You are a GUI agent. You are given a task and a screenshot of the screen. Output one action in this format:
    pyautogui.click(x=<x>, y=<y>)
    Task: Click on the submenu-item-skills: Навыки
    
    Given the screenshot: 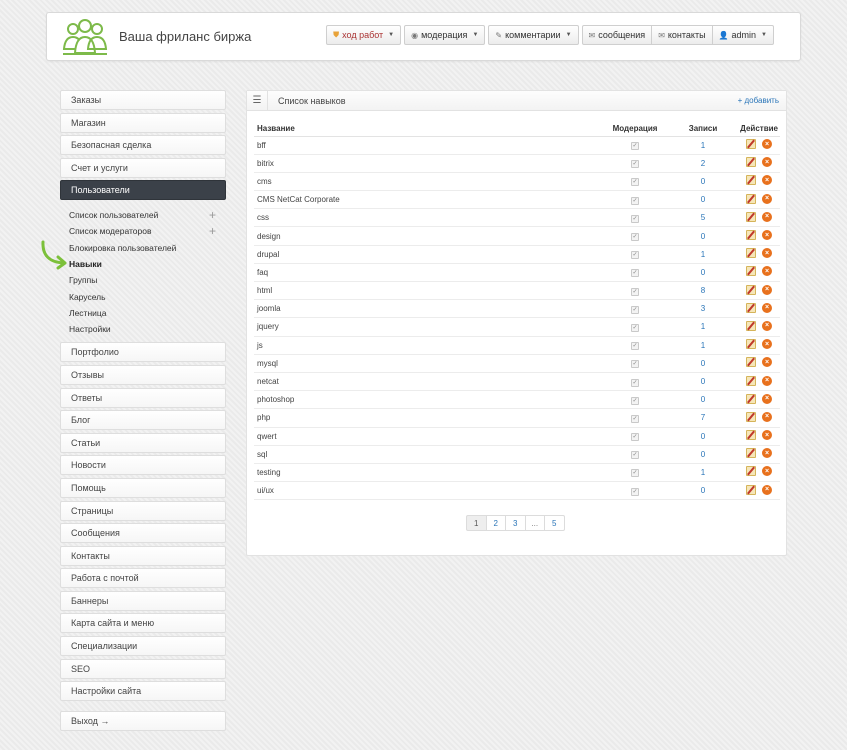 What is the action you would take?
    pyautogui.click(x=143, y=264)
    